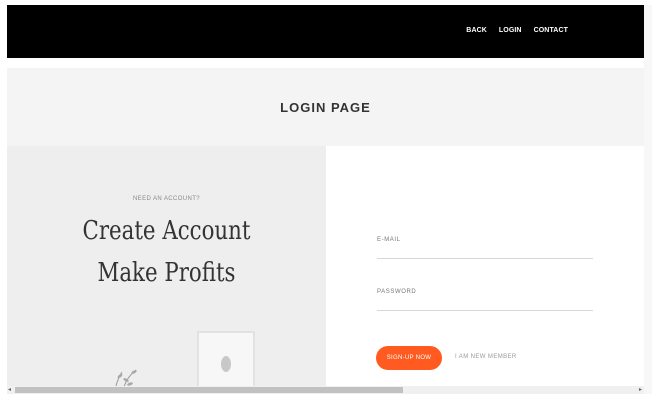 This screenshot has width=660, height=407. Describe the element at coordinates (389, 240) in the screenshot. I see `email-label: E-MAIL` at that location.